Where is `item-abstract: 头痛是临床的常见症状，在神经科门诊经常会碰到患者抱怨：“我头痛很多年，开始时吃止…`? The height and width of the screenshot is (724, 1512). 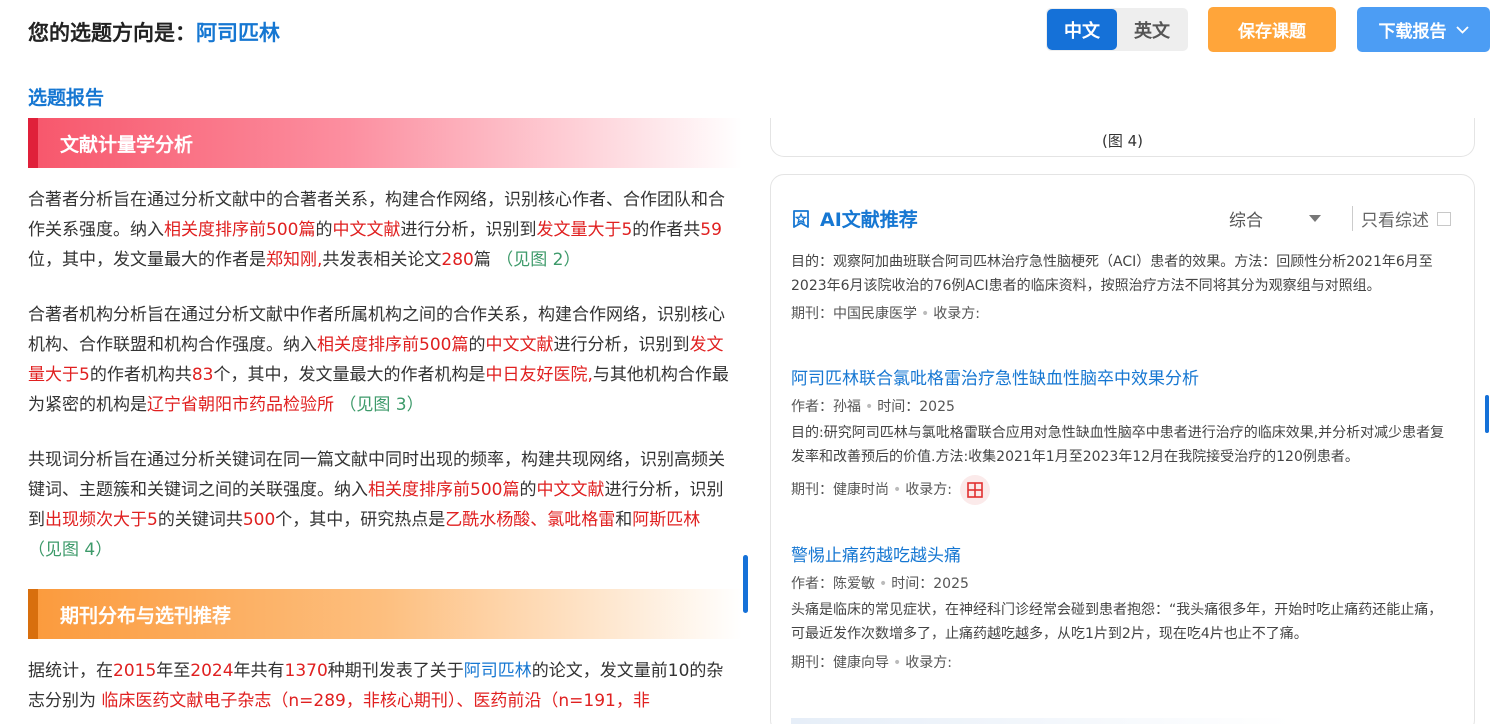
item-abstract: 头痛是临床的常见症状，在神经科门诊经常会碰到患者抱怨：“我头痛很多年，开始时吃止… is located at coordinates (1117, 622).